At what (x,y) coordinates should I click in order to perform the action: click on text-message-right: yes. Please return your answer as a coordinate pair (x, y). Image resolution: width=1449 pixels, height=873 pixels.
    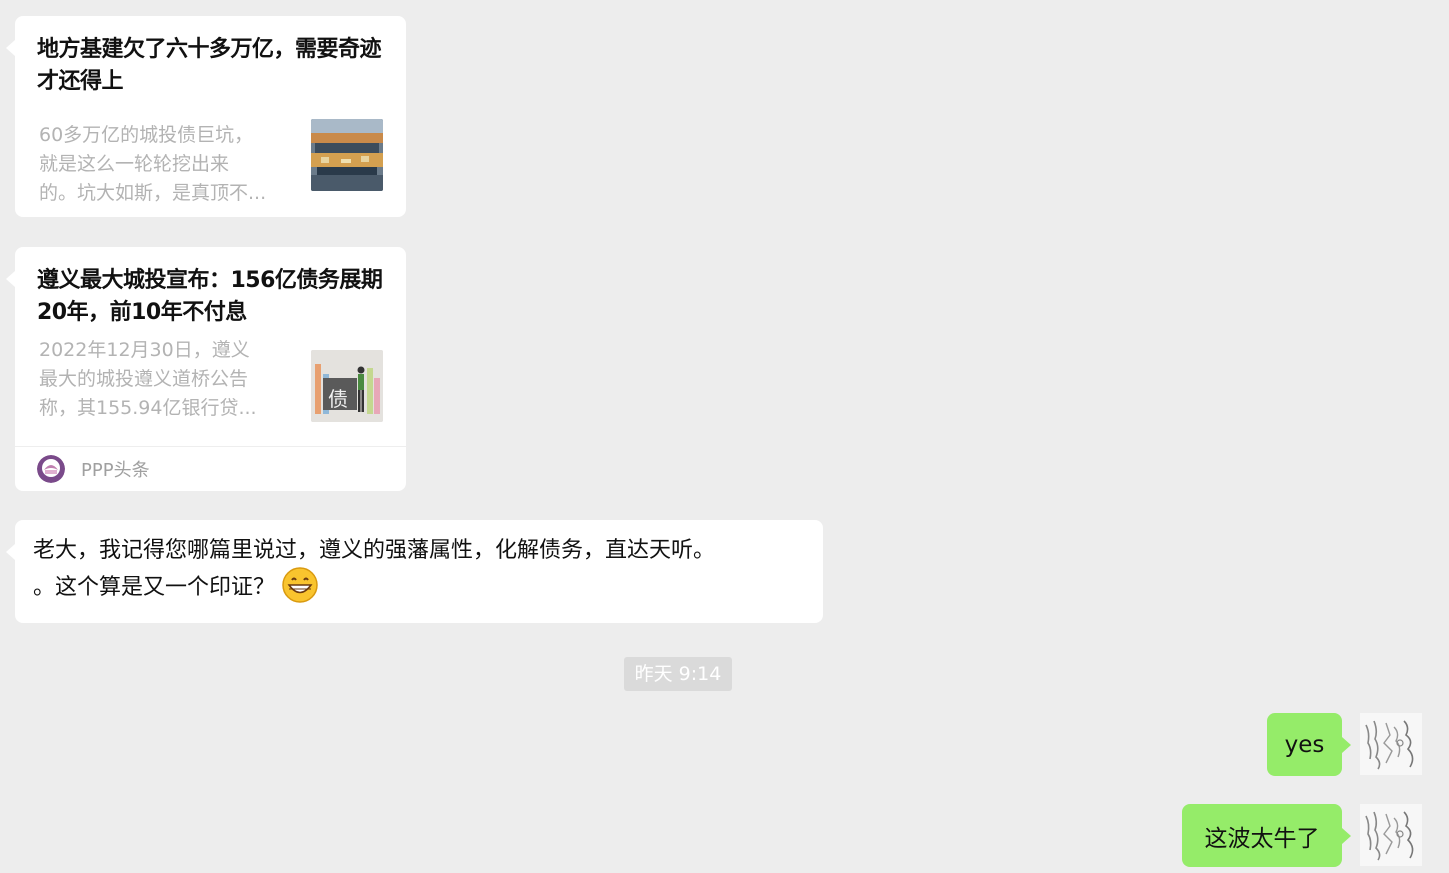
    Looking at the image, I should click on (1309, 744).